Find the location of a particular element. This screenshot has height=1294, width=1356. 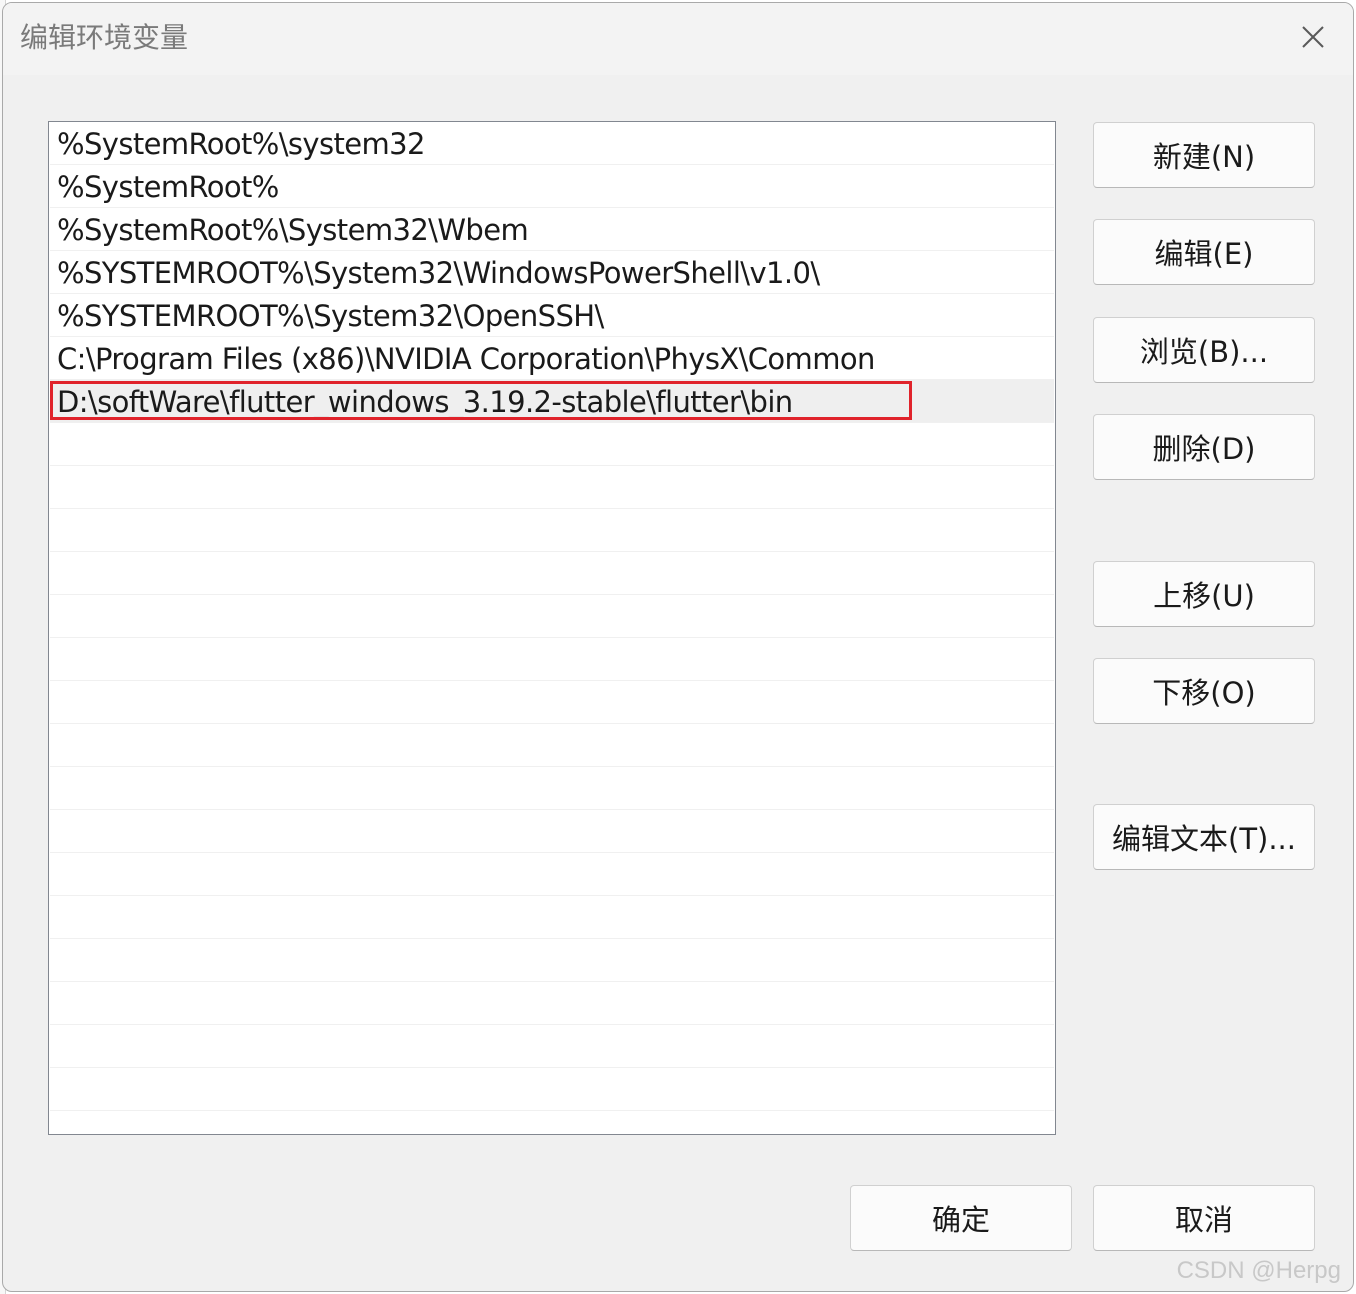

cancel-button: 取消 is located at coordinates (1204, 1218).